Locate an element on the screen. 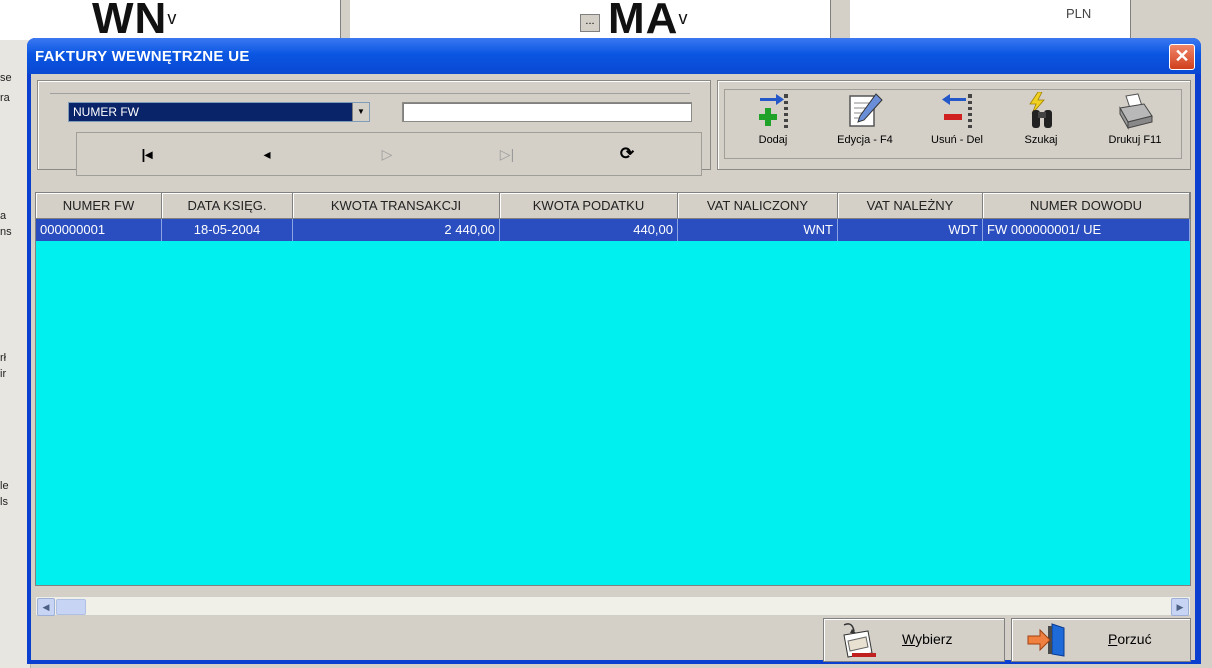 The height and width of the screenshot is (668, 1212). bg-currency: PLN is located at coordinates (1079, 13).